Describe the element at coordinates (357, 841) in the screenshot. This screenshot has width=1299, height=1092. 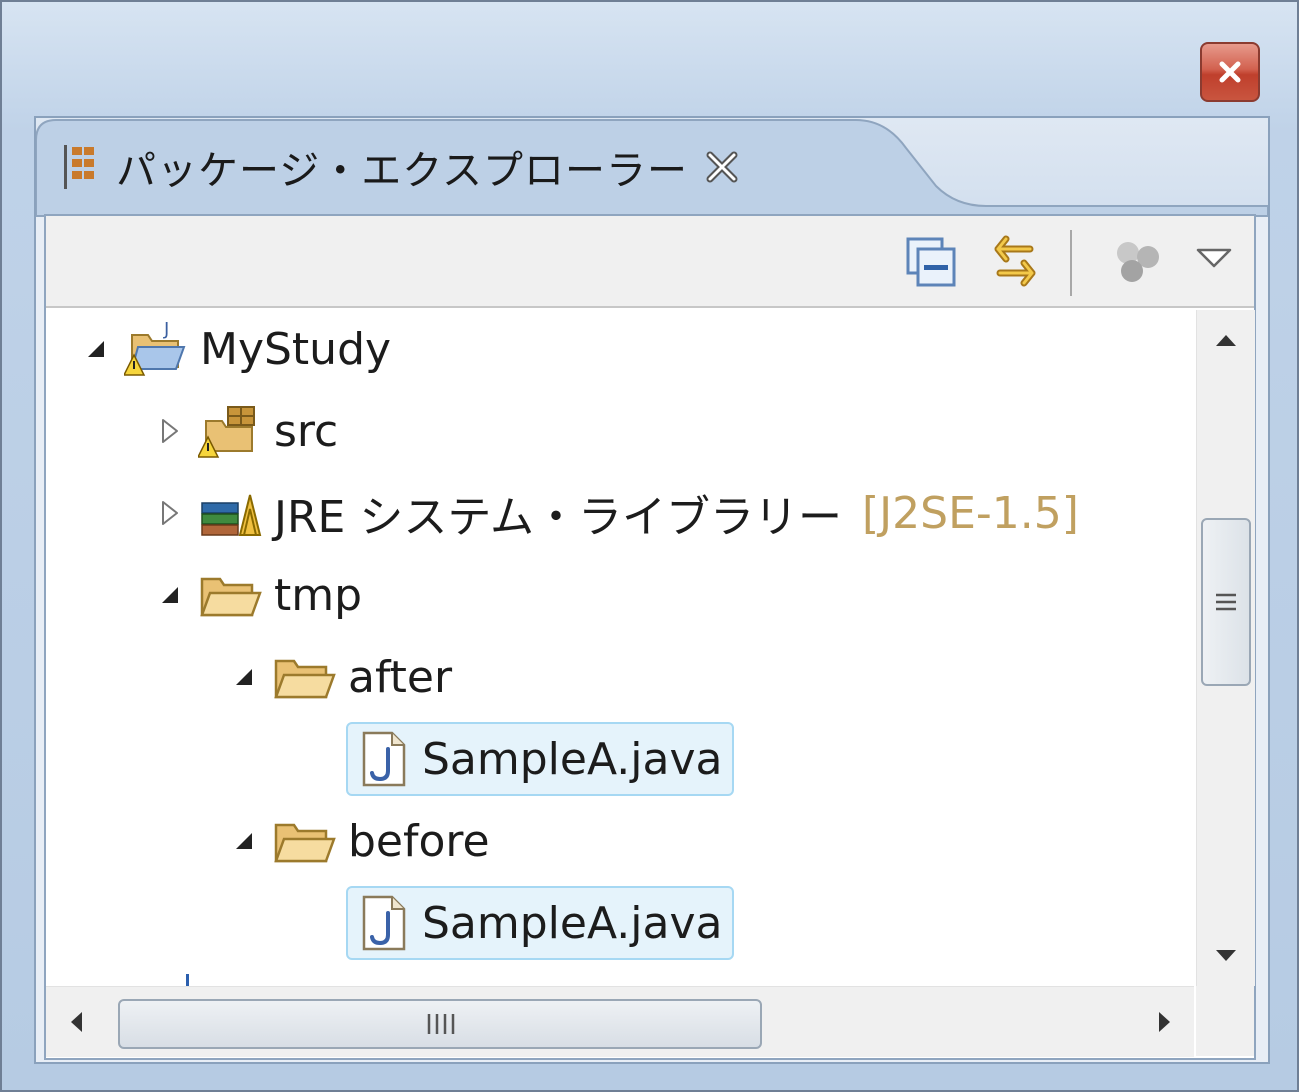
I see `tree-node-before: before` at that location.